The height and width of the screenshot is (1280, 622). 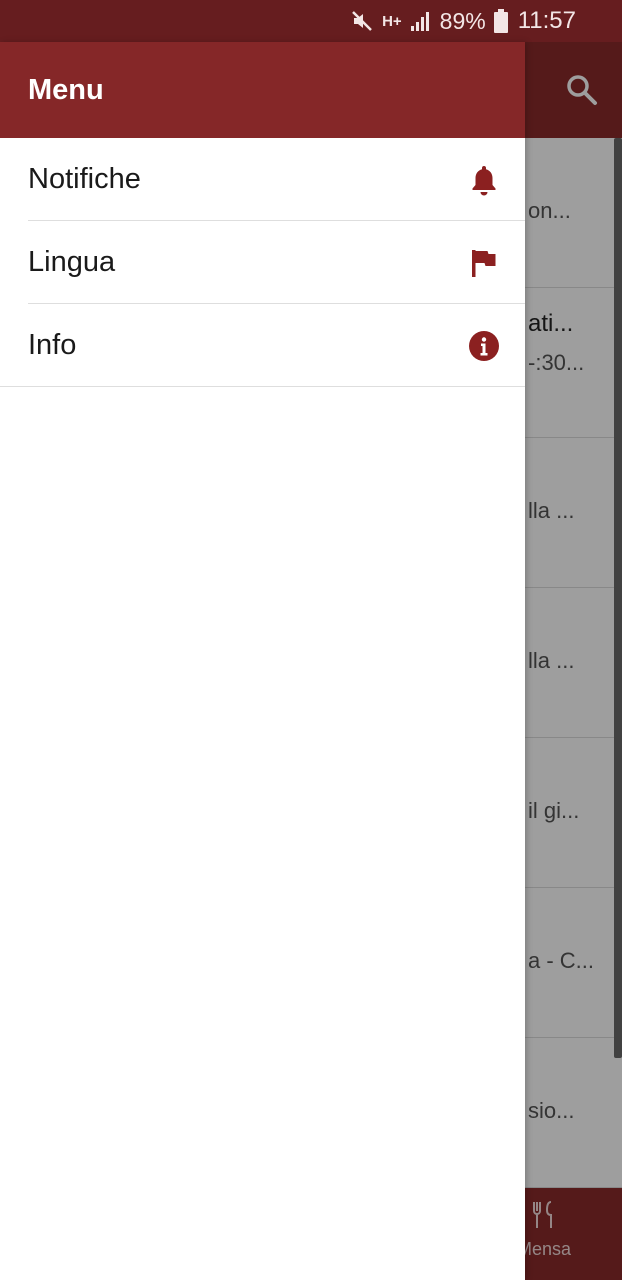 I want to click on battery-percent: 89%, so click(x=462, y=20).